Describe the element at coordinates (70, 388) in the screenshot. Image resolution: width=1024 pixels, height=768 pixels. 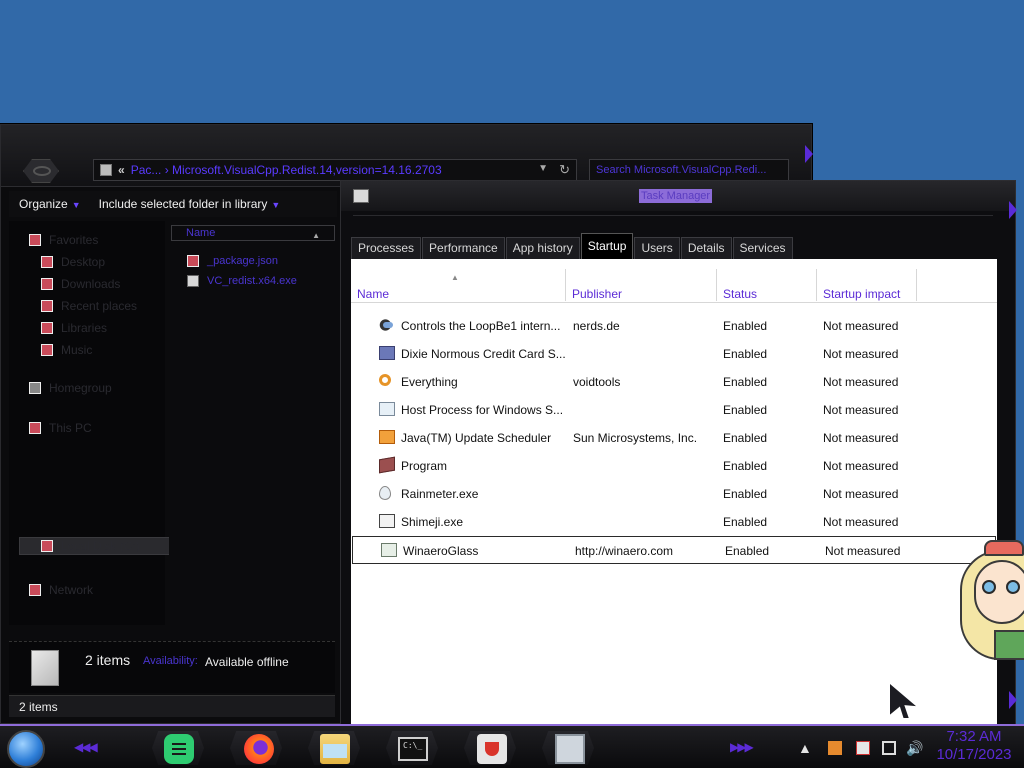
I see `nav-item-homegroup: Homegroup` at that location.